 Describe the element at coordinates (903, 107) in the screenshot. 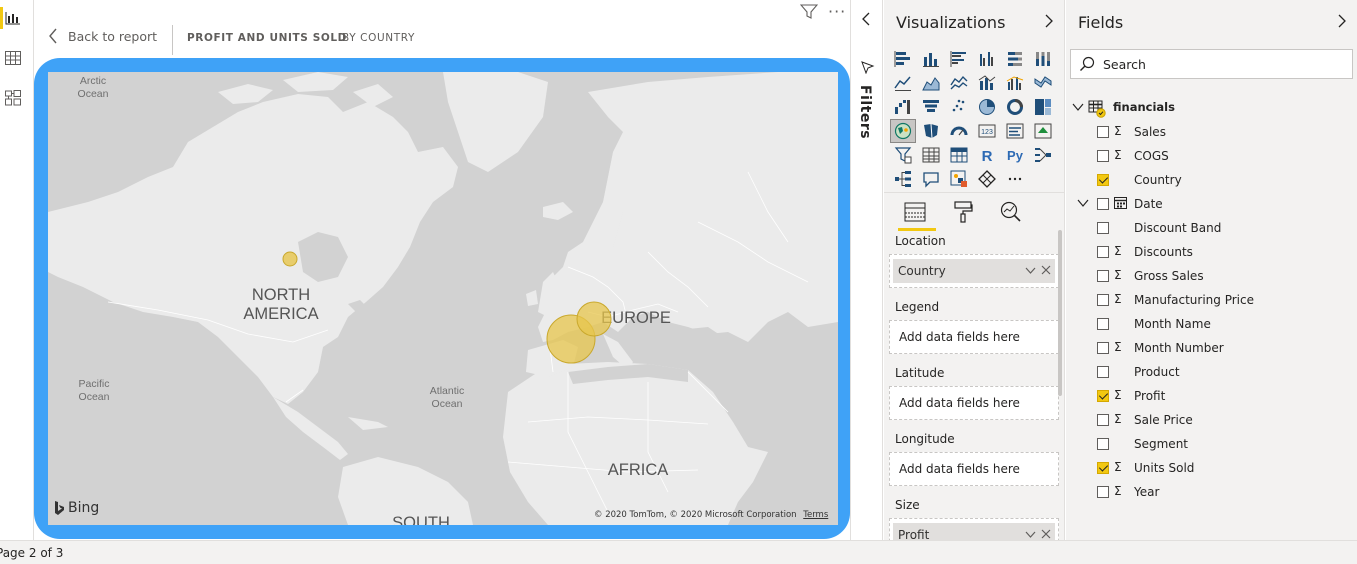

I see `waterfall-chart-icon` at that location.